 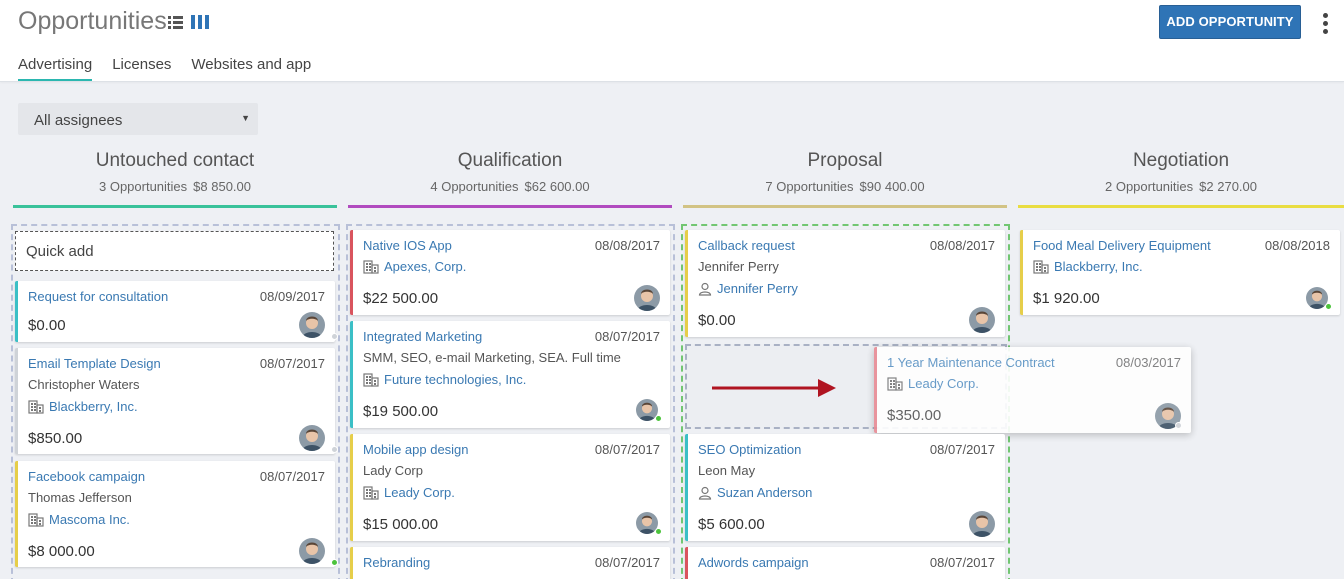 I want to click on card-amount: $8 000.00, so click(x=61, y=551).